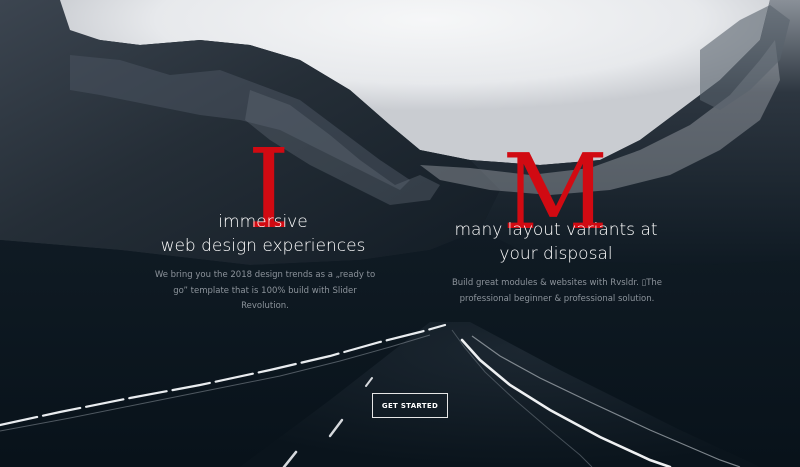 The height and width of the screenshot is (467, 800). I want to click on heading-right-line-2: your disposal, so click(556, 254).